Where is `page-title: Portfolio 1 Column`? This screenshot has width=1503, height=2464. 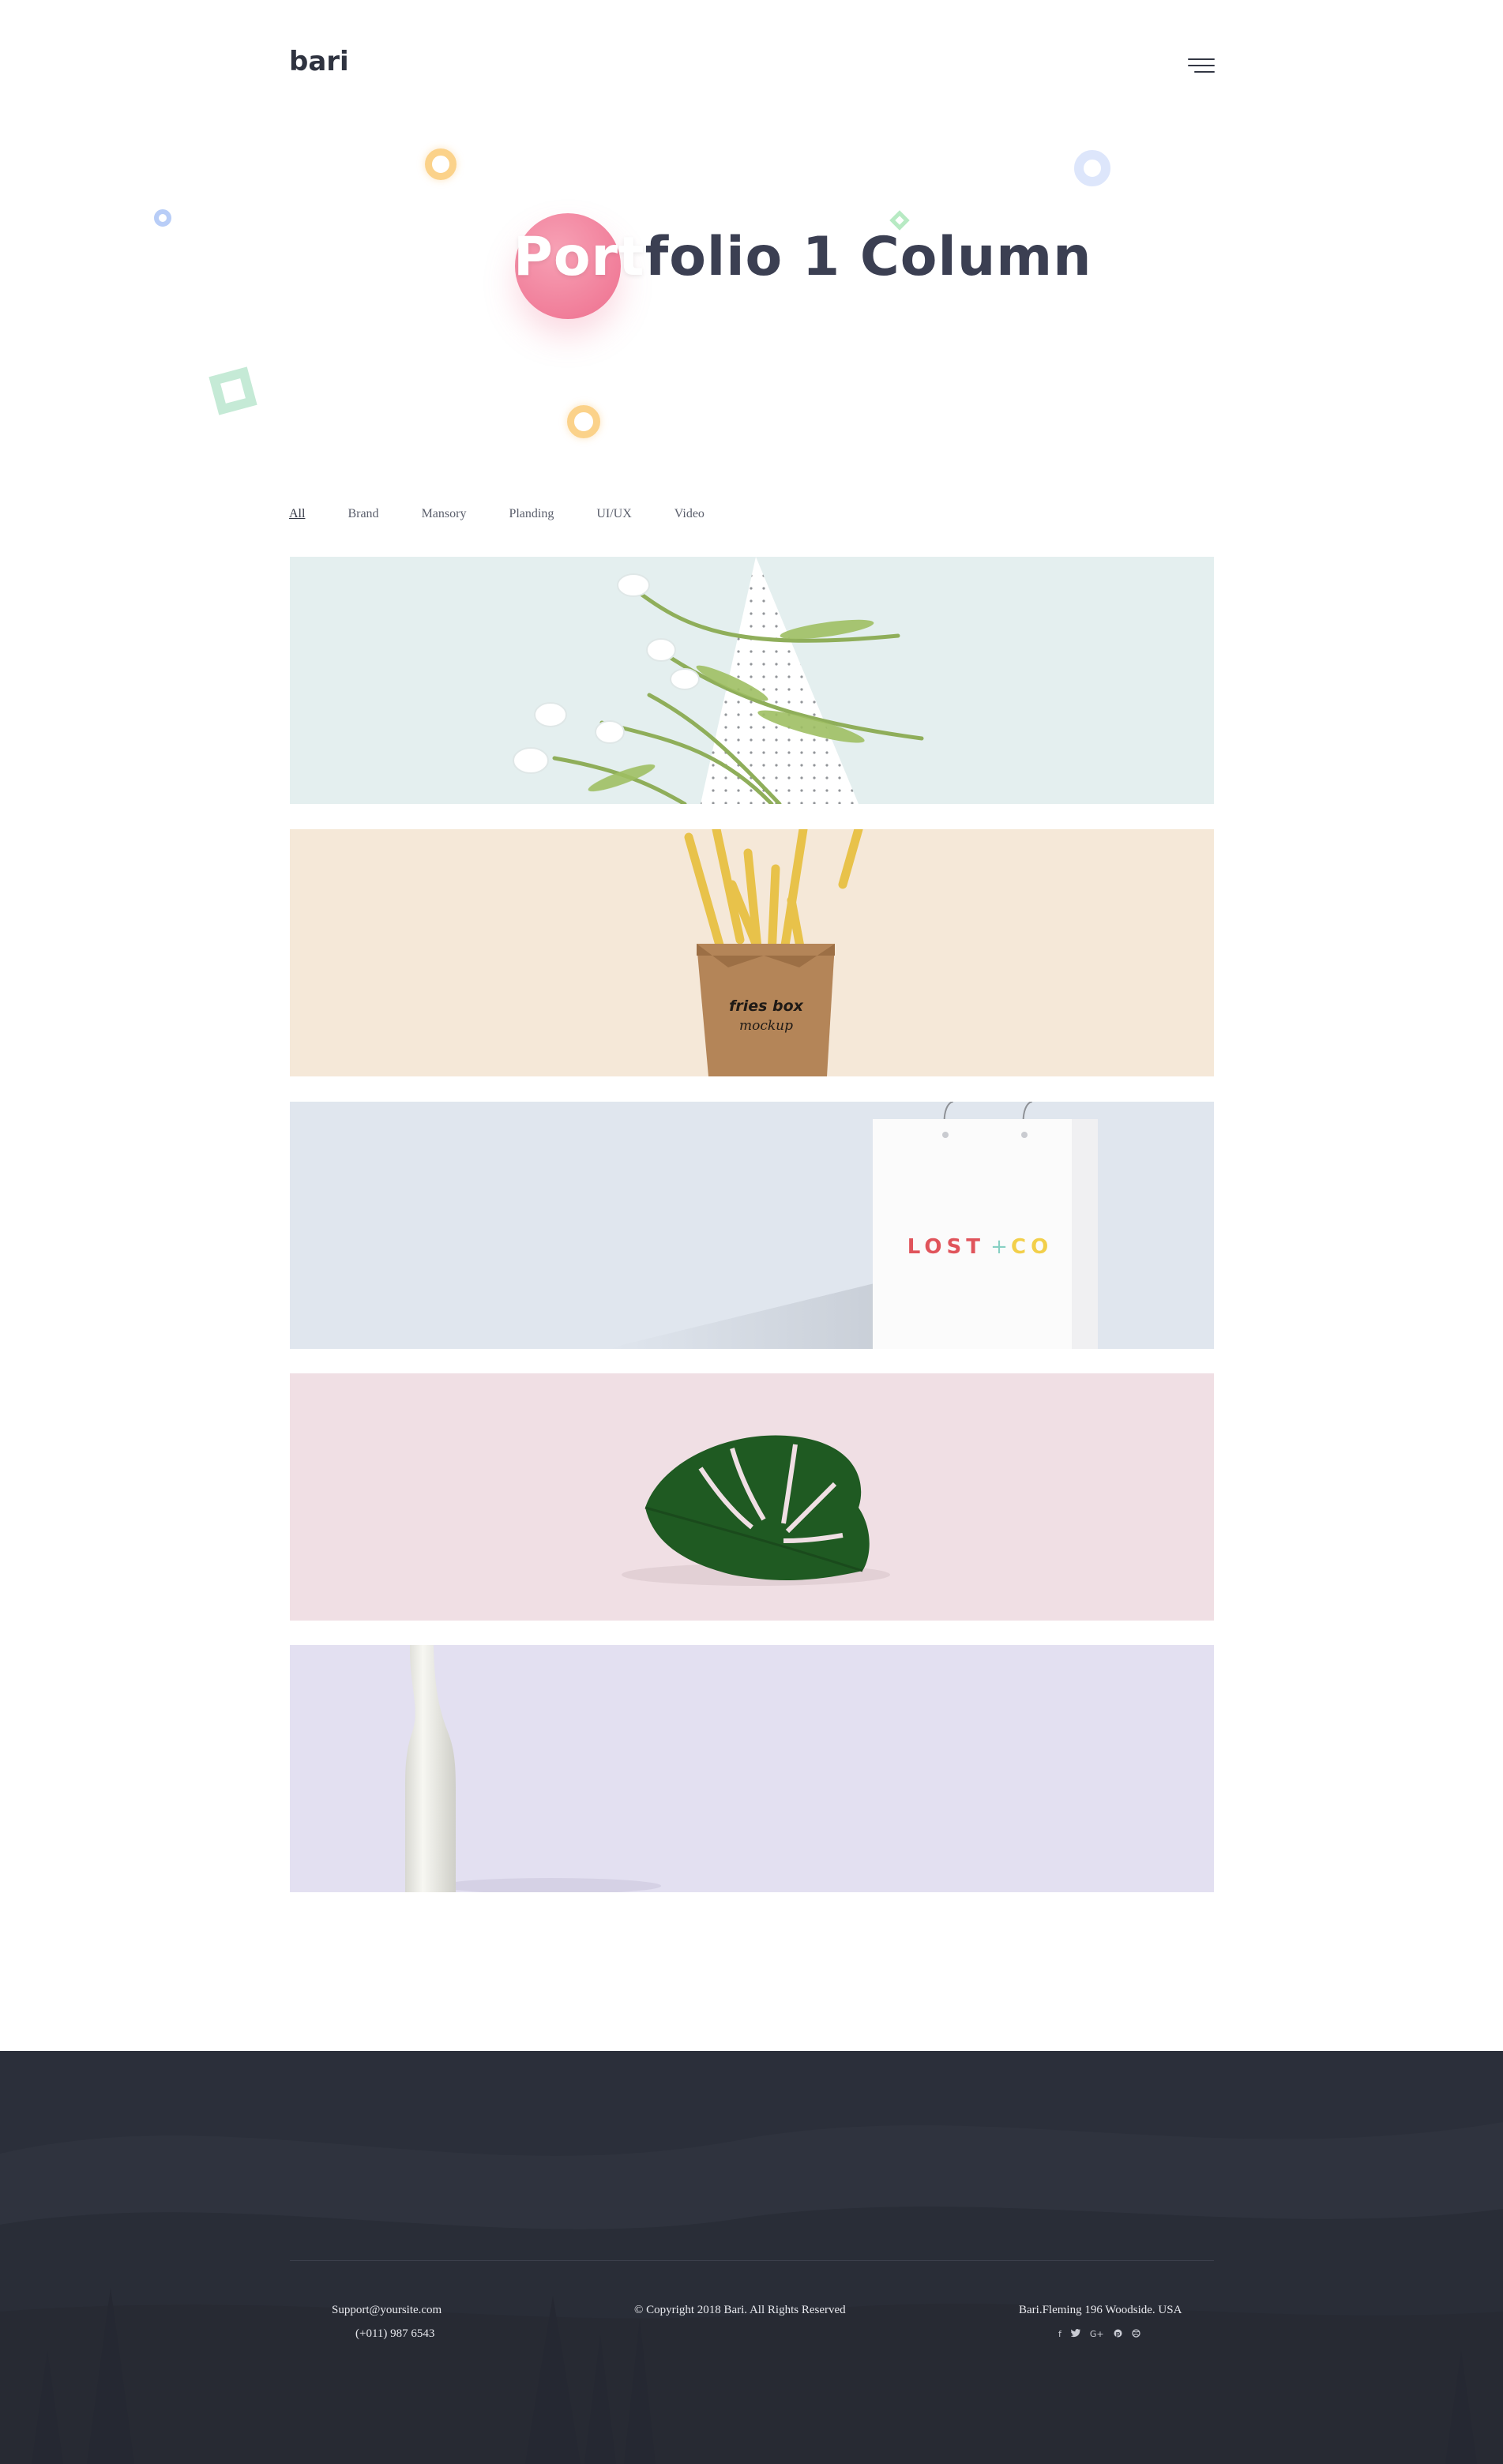 page-title: Portfolio 1 Column is located at coordinates (802, 257).